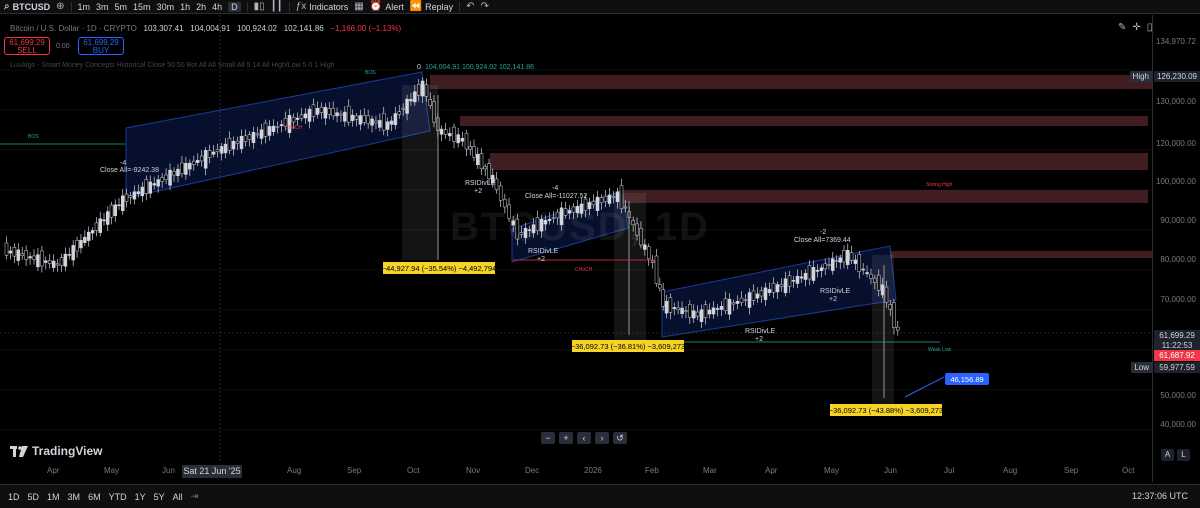 The width and height of the screenshot is (1200, 508). What do you see at coordinates (556, 196) in the screenshot?
I see `close-all-label: Close All=-11027.52` at bounding box center [556, 196].